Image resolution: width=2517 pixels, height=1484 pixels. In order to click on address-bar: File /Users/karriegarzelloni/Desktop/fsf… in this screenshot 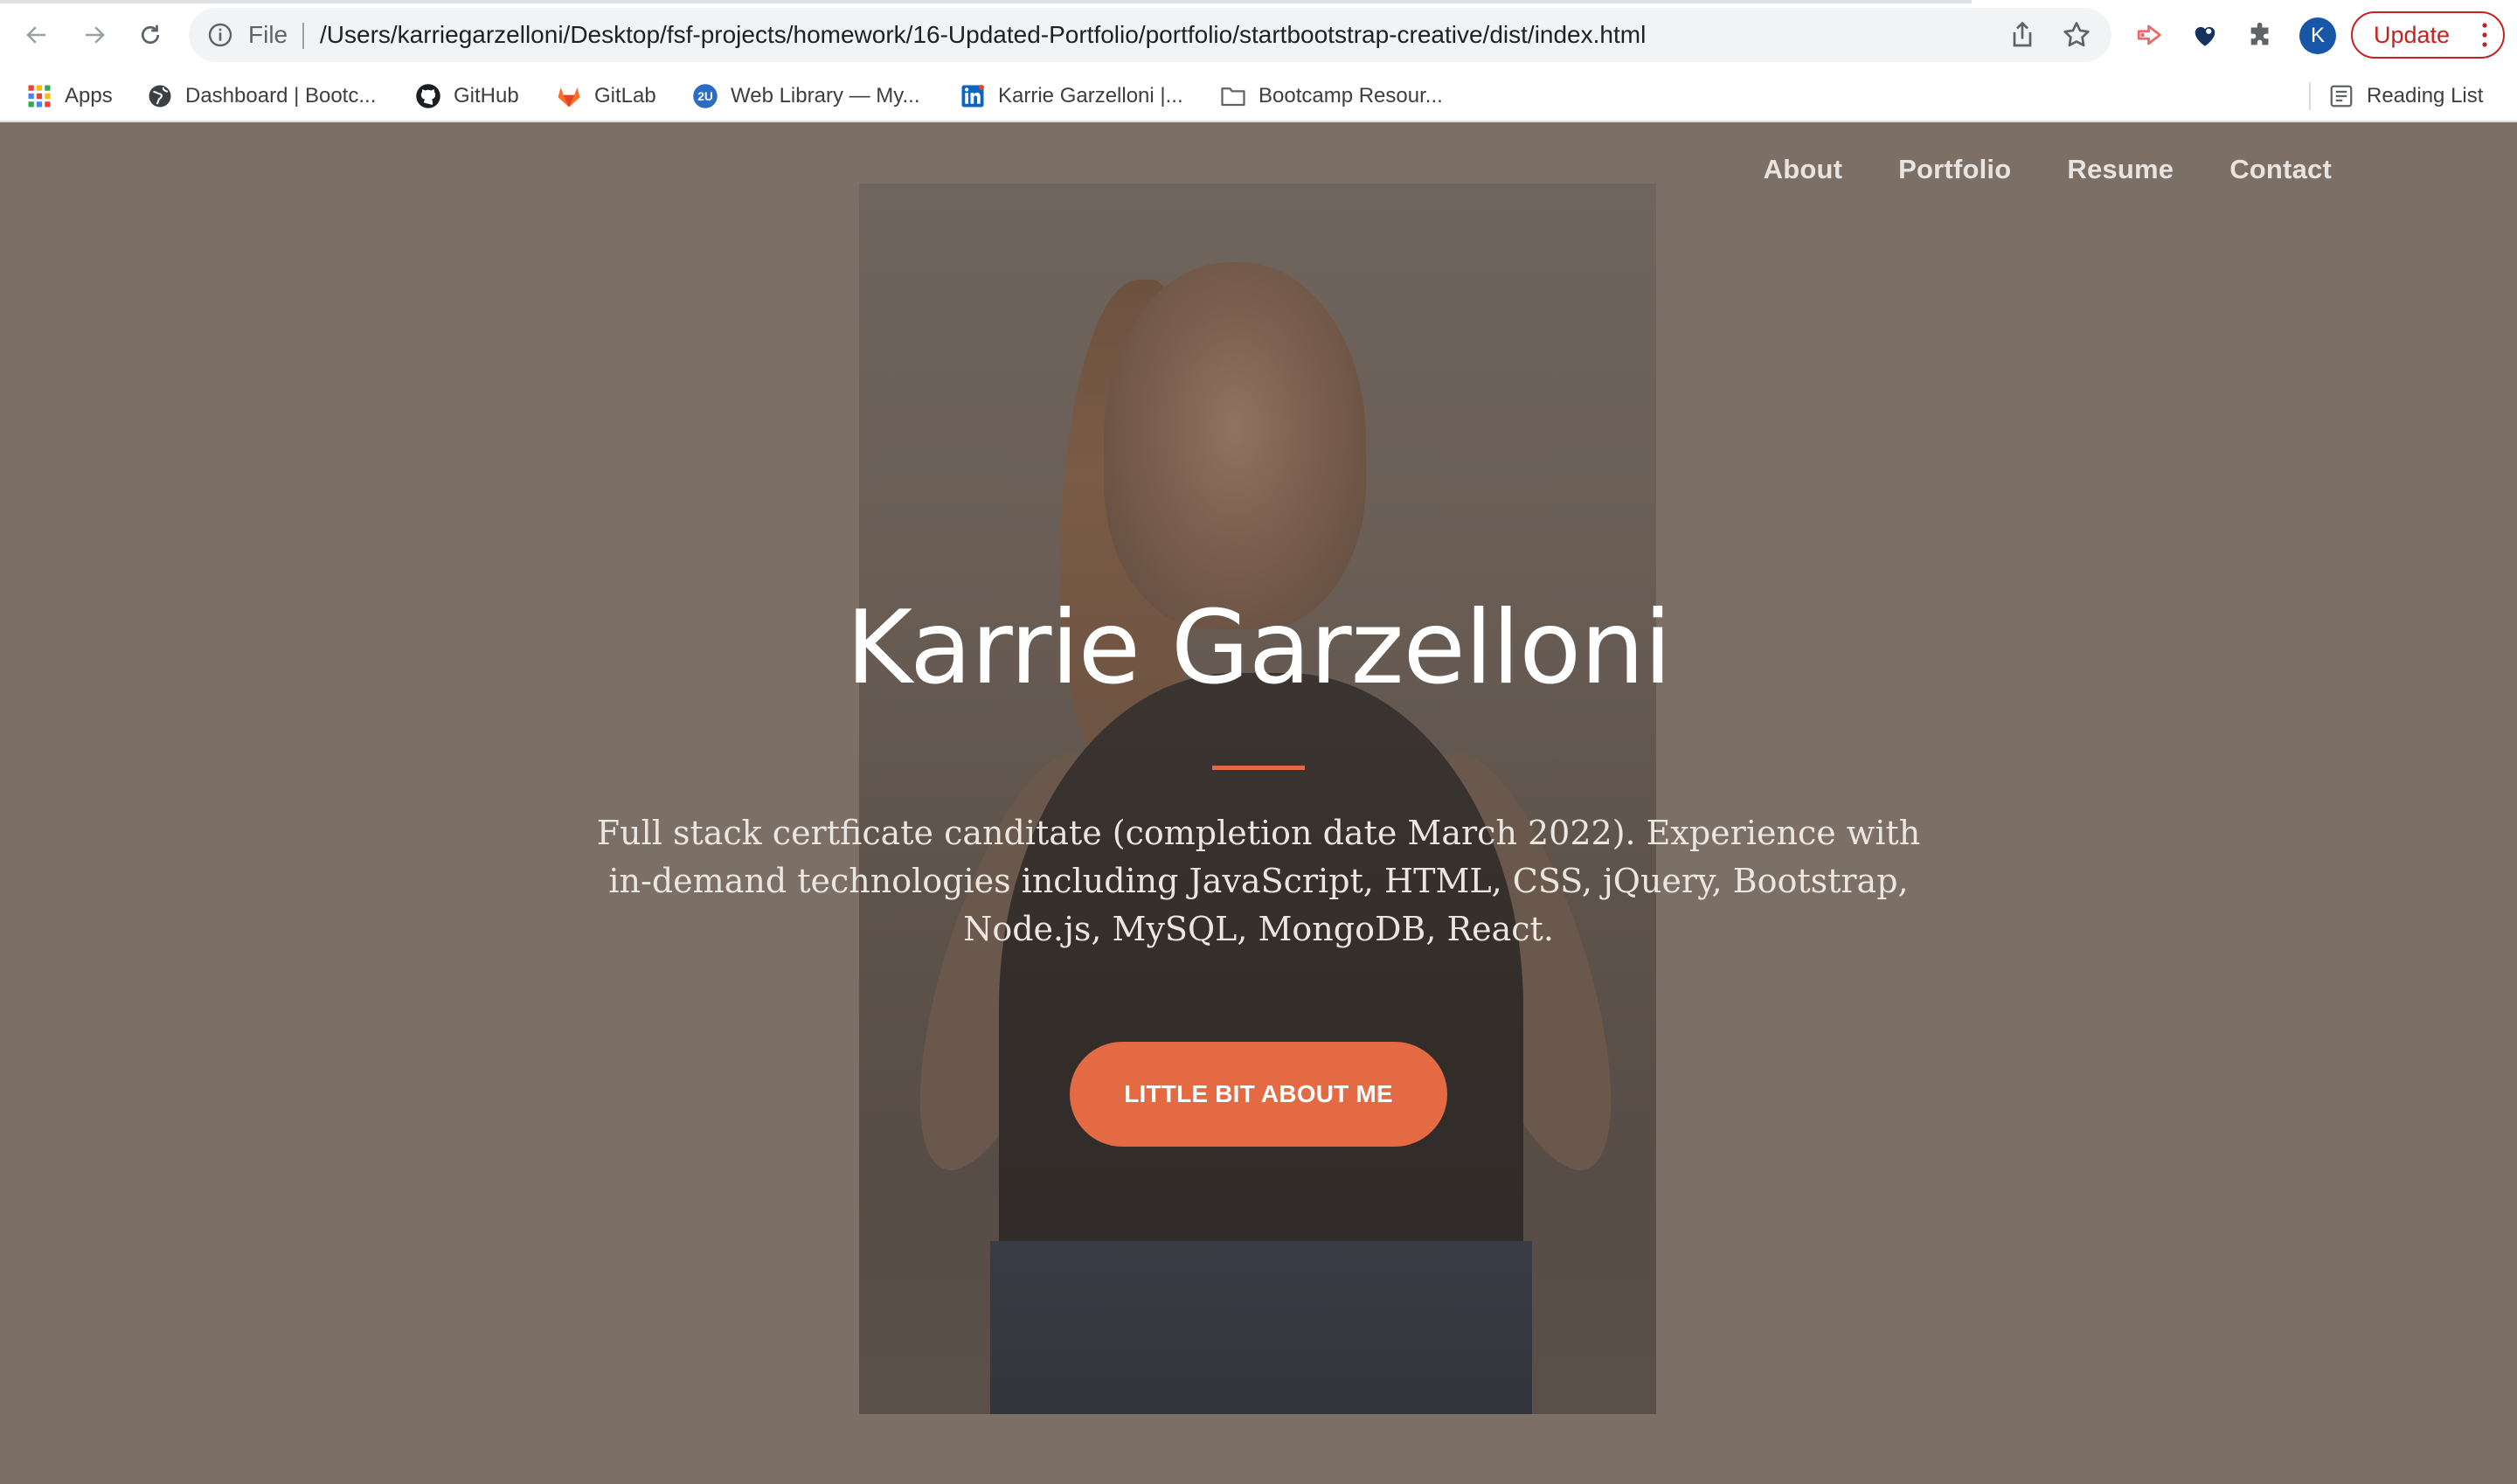, I will do `click(1150, 35)`.